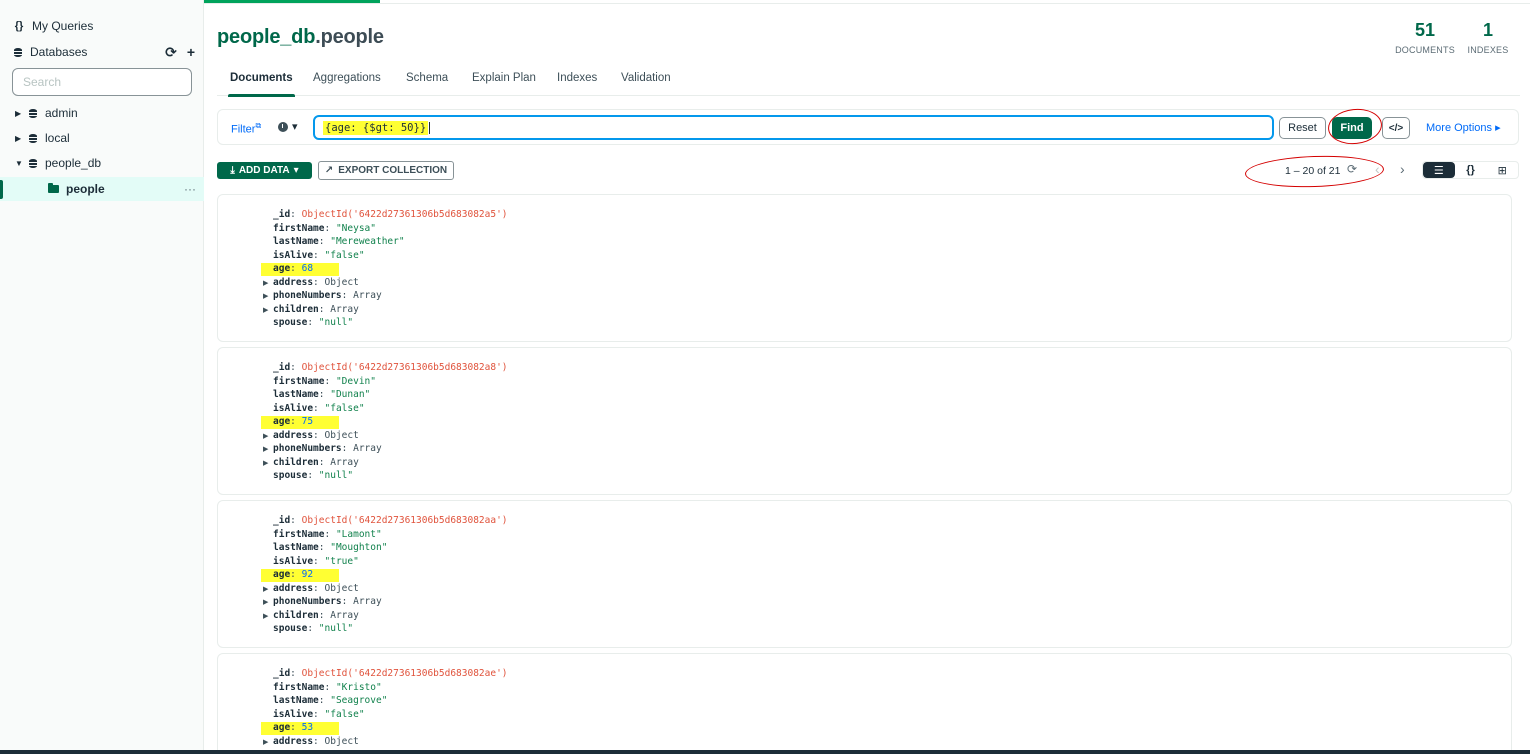  Describe the element at coordinates (793, 127) in the screenshot. I see `filter-input: {age: {$gt: 50}}` at that location.